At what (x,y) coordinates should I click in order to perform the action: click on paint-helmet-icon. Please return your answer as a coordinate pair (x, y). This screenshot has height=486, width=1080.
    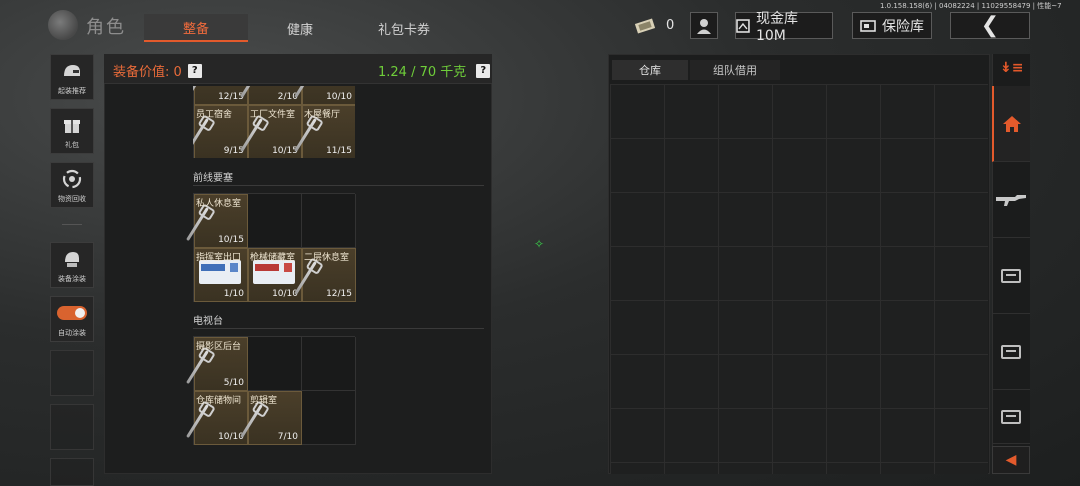
    Looking at the image, I should click on (72, 258).